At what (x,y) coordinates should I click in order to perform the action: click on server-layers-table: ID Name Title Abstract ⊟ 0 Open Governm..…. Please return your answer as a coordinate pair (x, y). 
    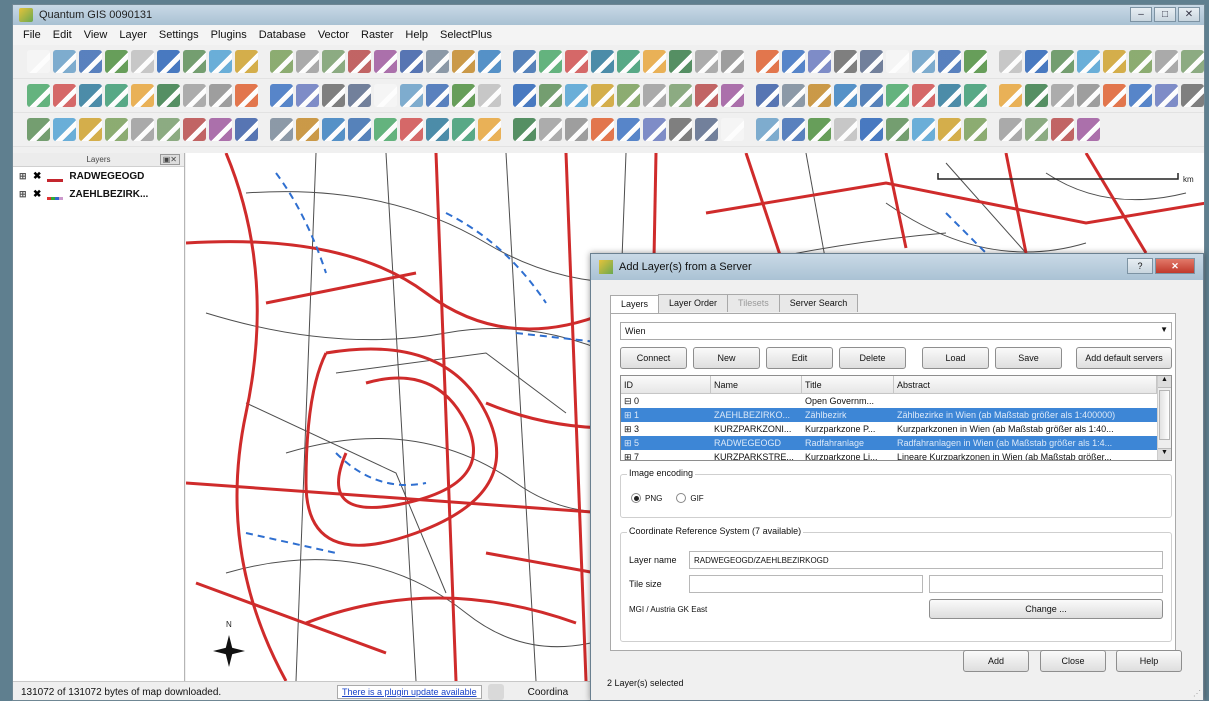
    Looking at the image, I should click on (896, 418).